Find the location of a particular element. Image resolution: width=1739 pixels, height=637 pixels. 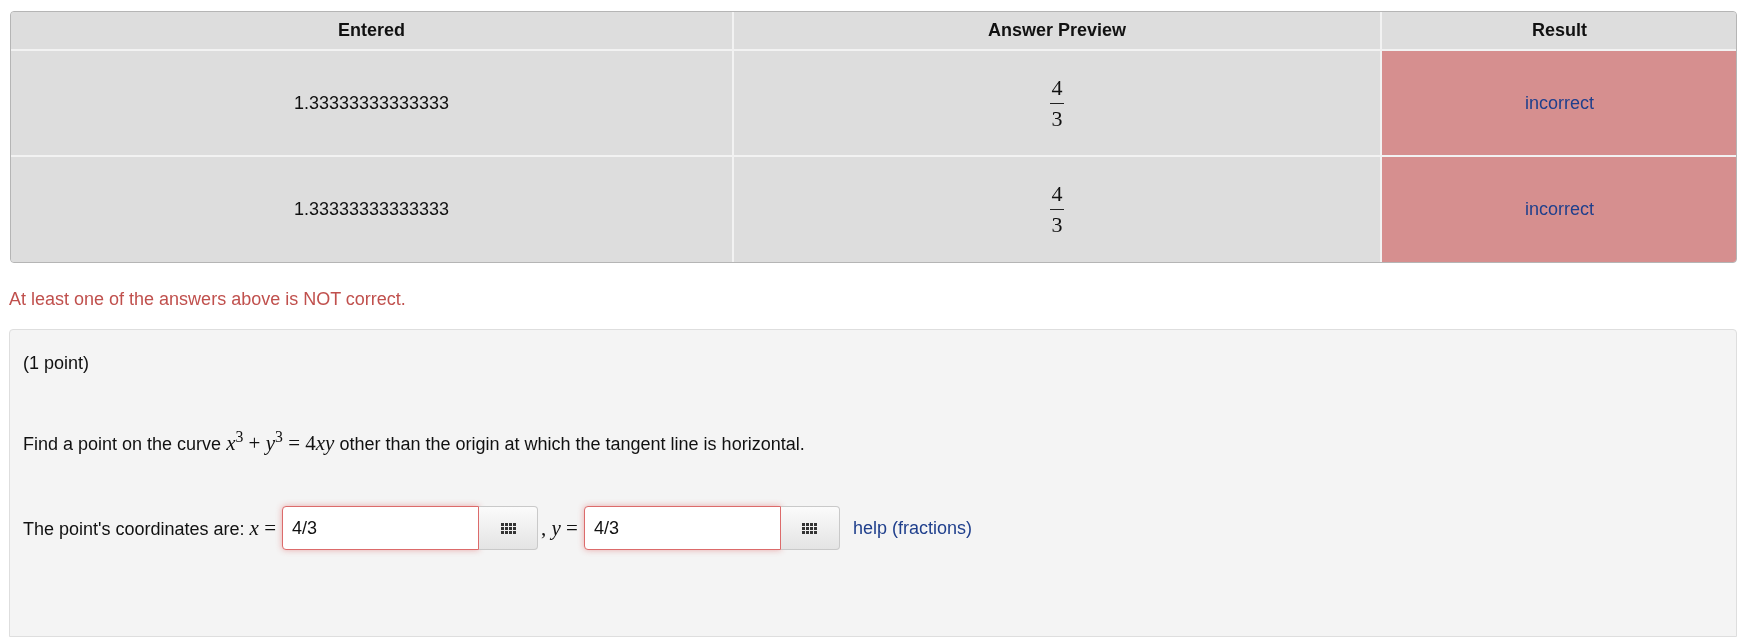

help-link: help (fractions) is located at coordinates (912, 528).